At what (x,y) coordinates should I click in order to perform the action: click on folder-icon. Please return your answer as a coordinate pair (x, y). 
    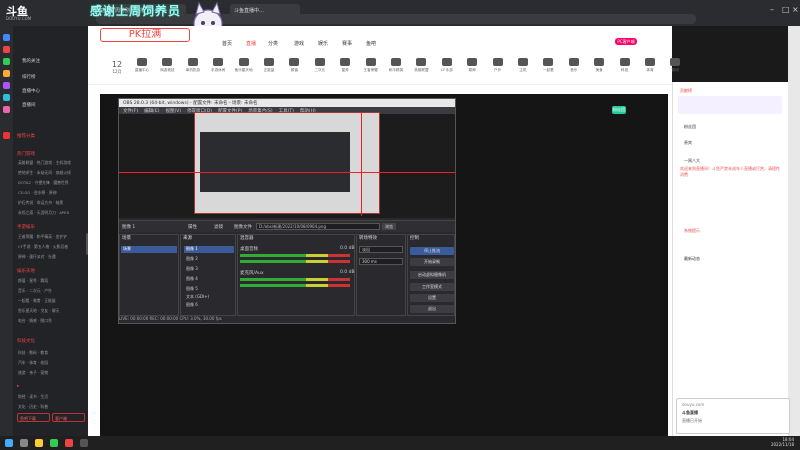
    Looking at the image, I should click on (39, 443).